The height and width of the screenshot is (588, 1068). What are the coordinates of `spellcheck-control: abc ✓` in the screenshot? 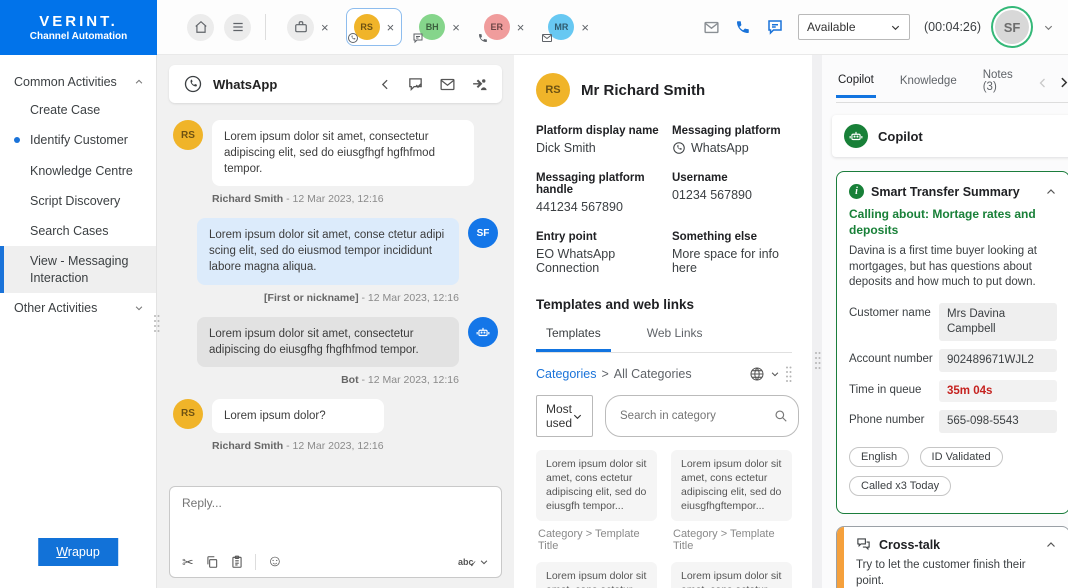 It's located at (473, 561).